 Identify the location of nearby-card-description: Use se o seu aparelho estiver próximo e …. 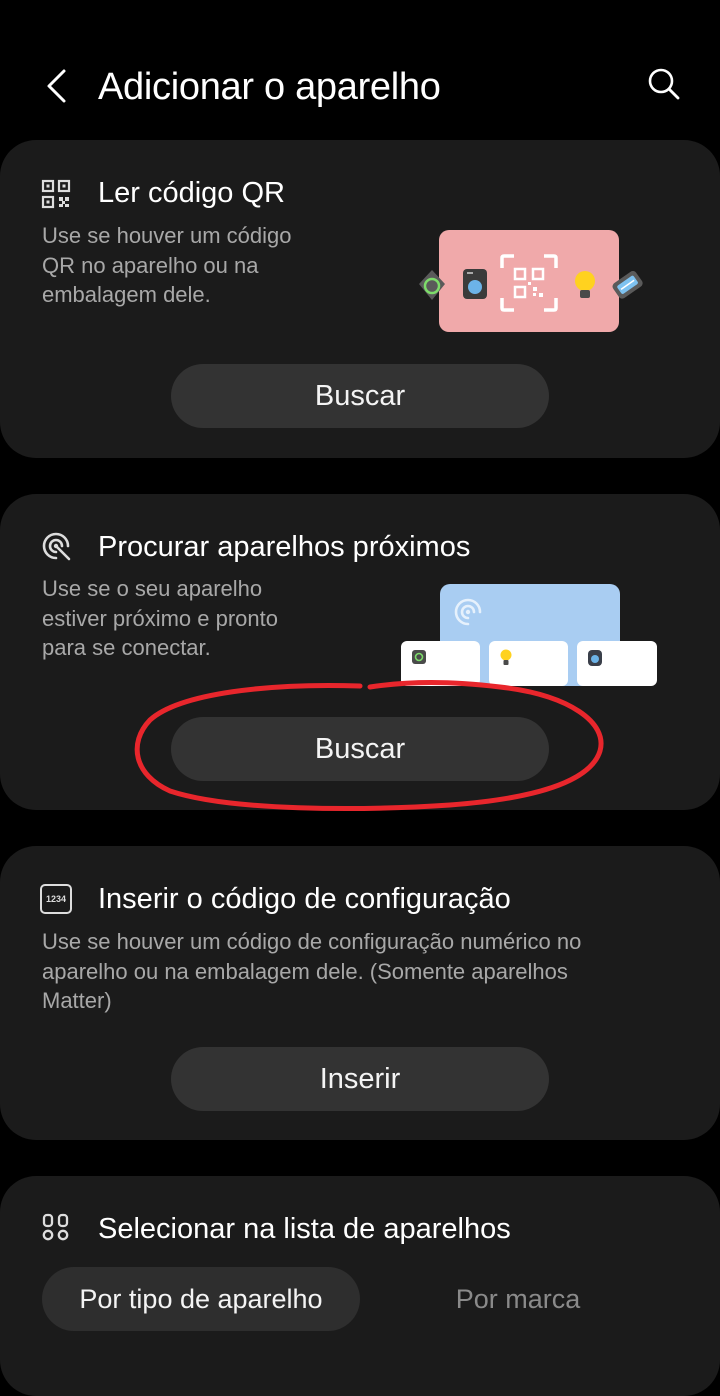
(160, 618).